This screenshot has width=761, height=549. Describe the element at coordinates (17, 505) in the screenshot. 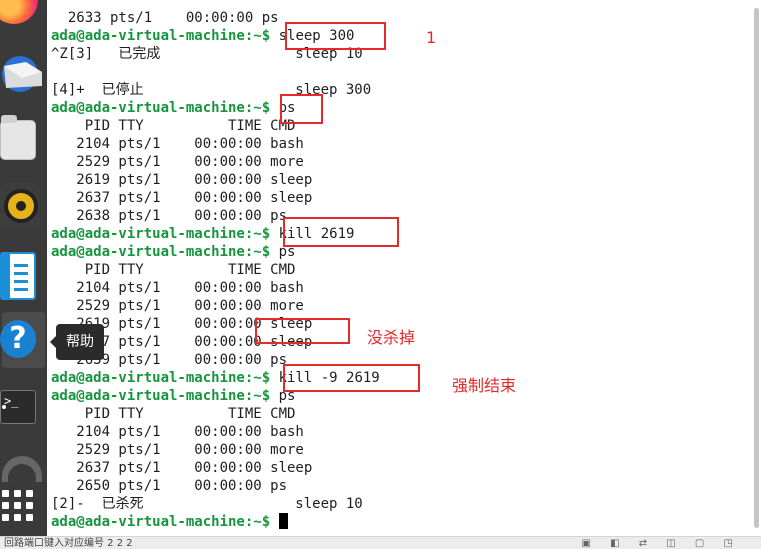

I see `show-applications-icon` at that location.